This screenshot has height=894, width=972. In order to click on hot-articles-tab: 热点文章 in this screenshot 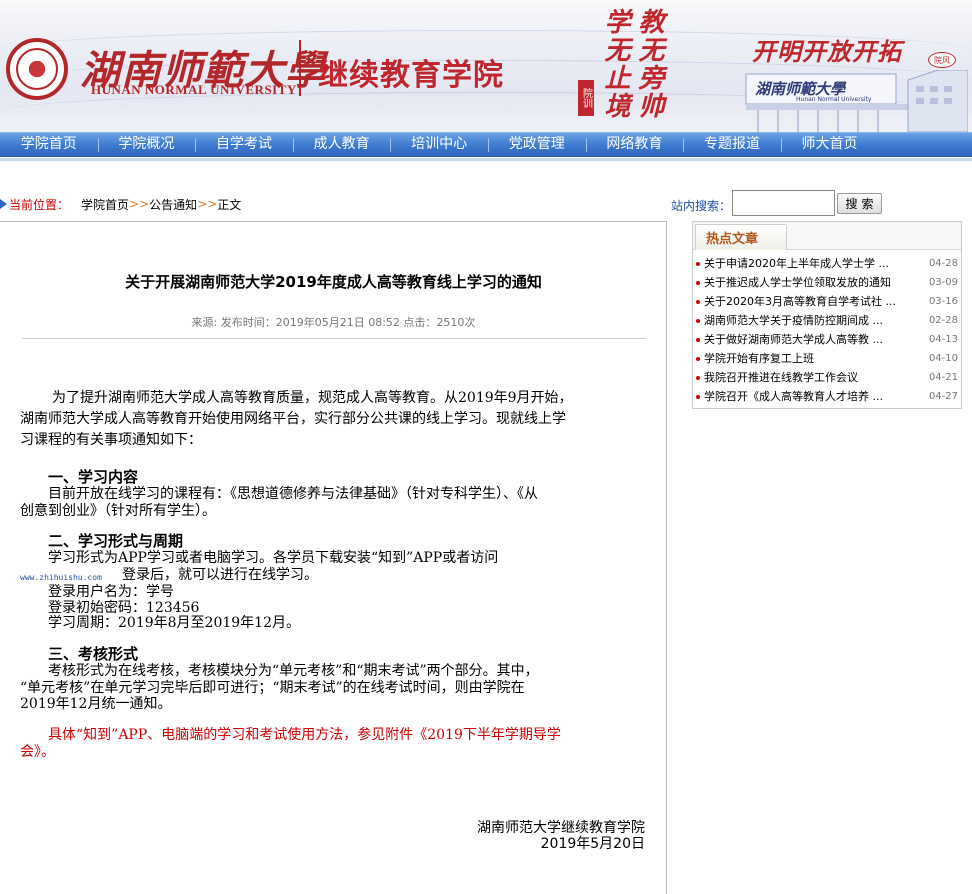, I will do `click(744, 237)`.